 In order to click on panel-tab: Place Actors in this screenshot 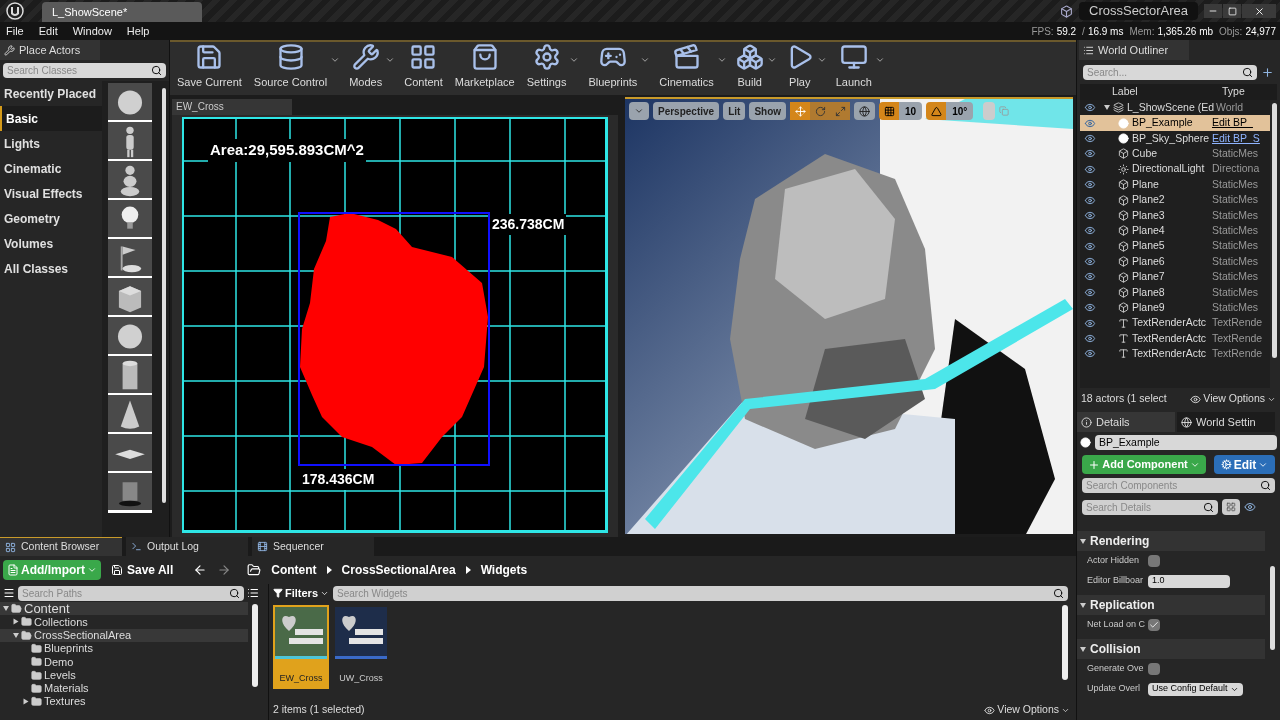, I will do `click(50, 50)`.